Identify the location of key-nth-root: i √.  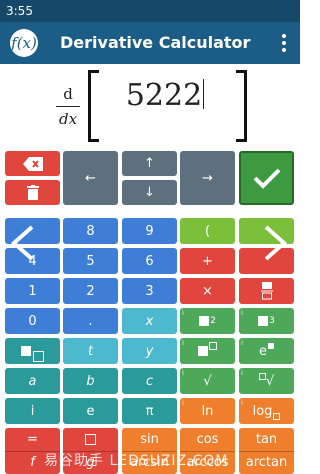
(266, 381).